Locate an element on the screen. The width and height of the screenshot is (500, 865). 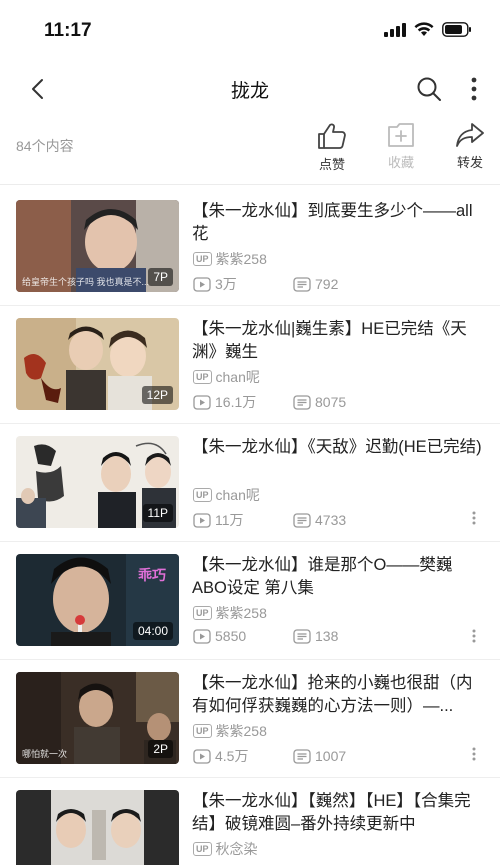
like-button: 点赞 is located at coordinates (332, 147).